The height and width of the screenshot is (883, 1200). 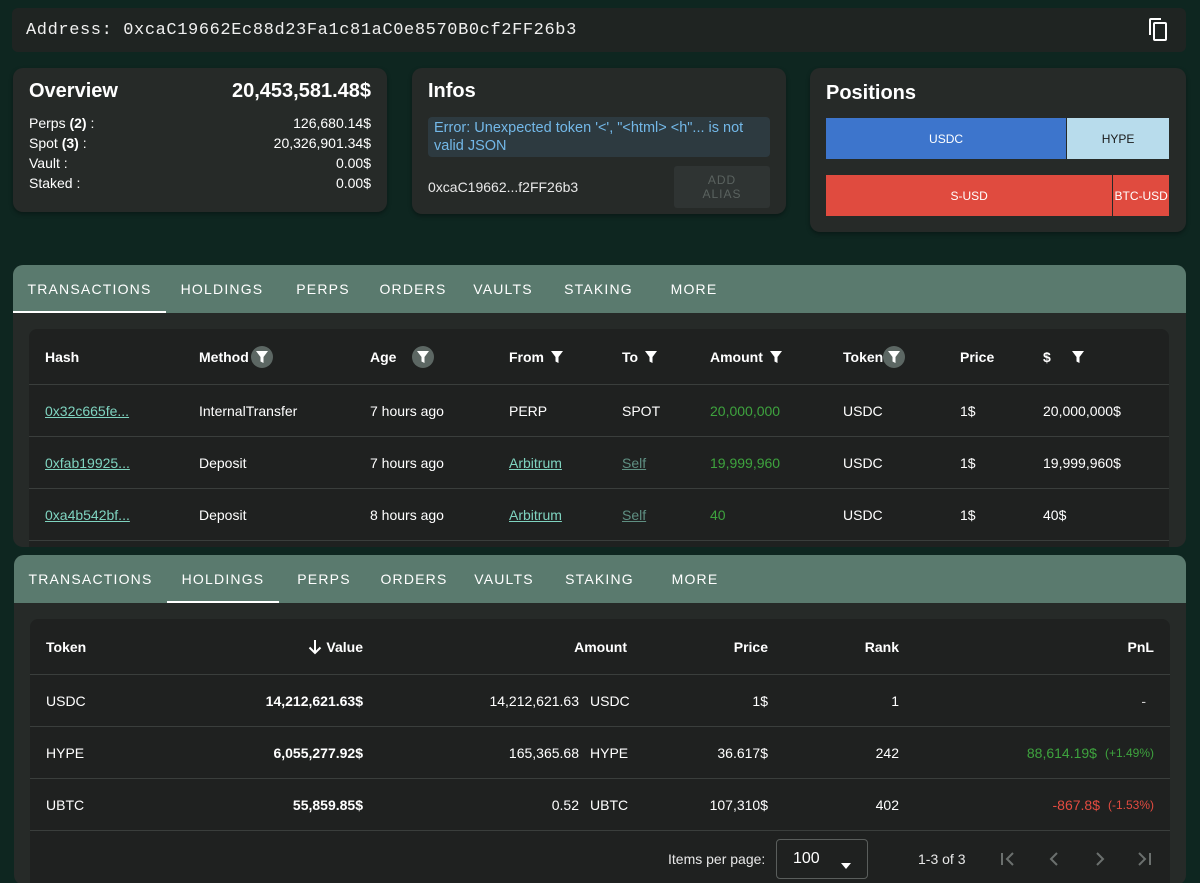 I want to click on perp-segment-btc-usd: BTC-USD, so click(x=1140, y=195).